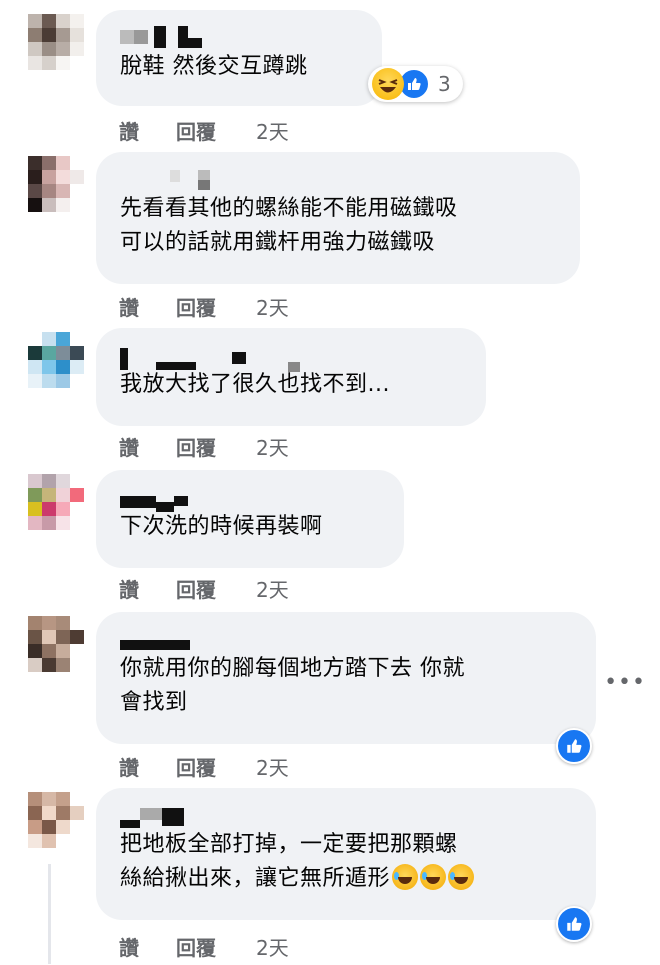 This screenshot has width=660, height=965. Describe the element at coordinates (214, 66) in the screenshot. I see `comment-text: 脫鞋 然後交互蹲跳` at that location.